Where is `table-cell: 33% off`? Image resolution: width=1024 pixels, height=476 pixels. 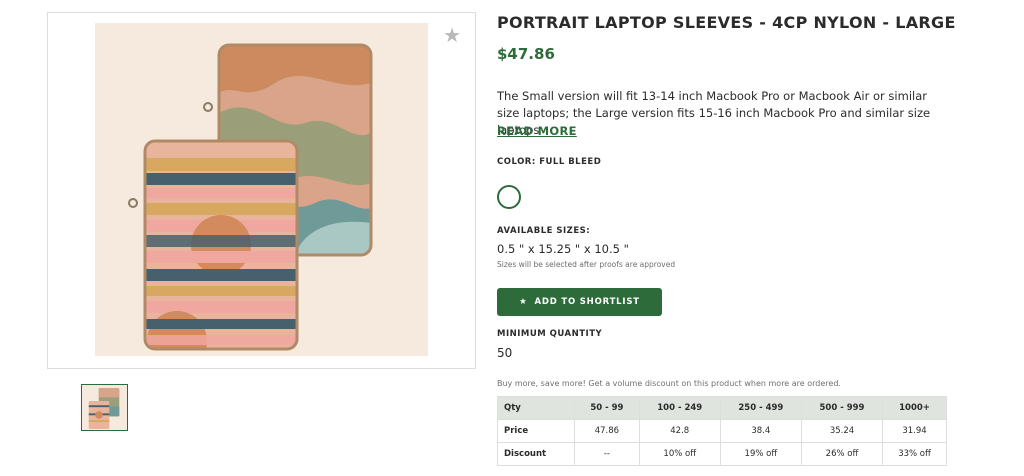
table-cell: 33% off is located at coordinates (914, 454).